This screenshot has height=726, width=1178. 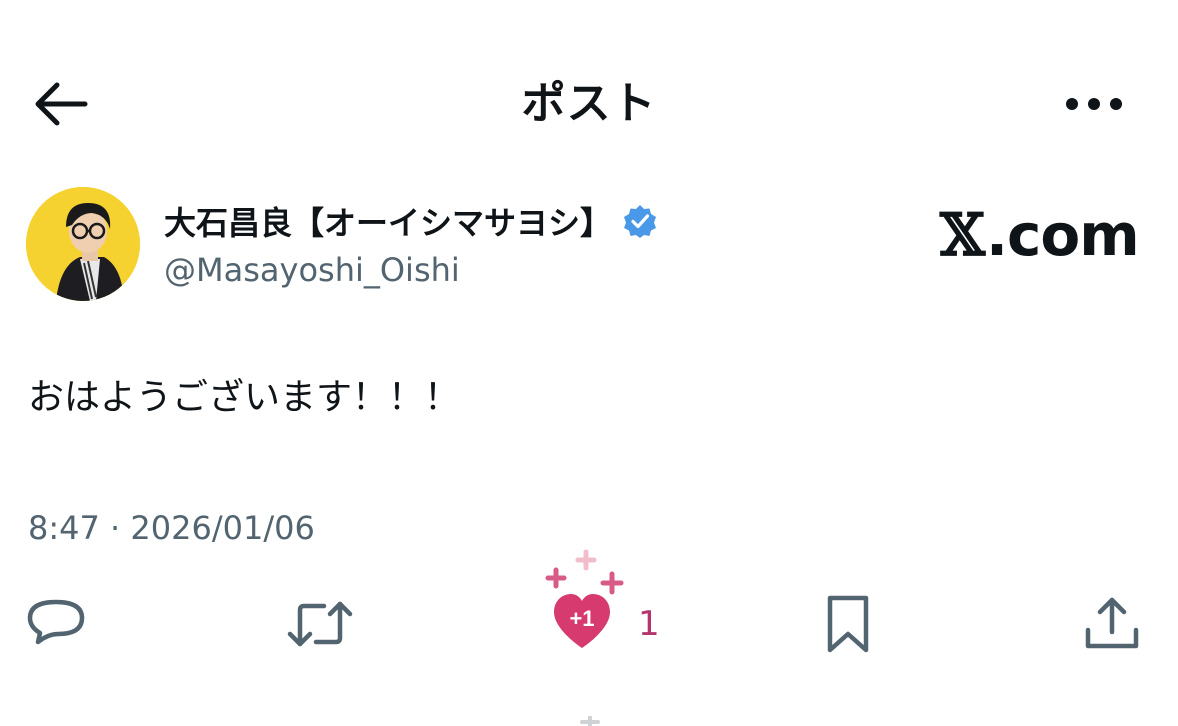 I want to click on verified-badge-icon, so click(x=640, y=221).